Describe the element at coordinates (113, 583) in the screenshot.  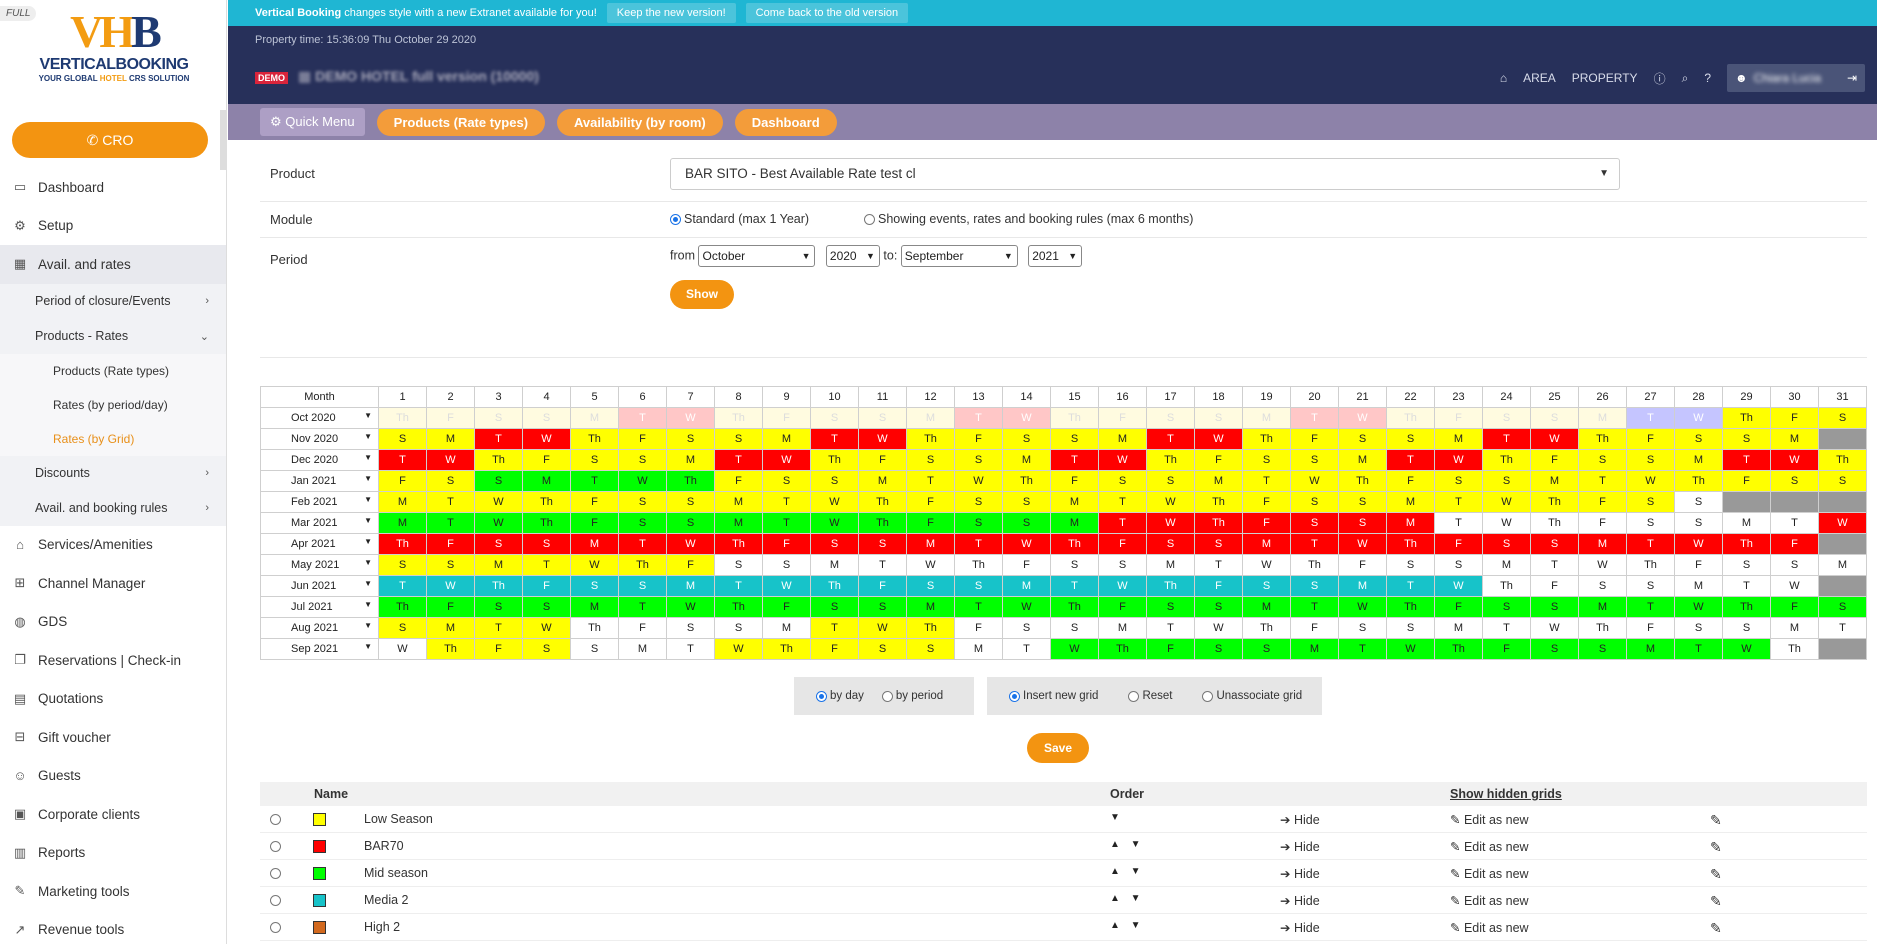
I see `sidebar-item-channel-manager: ⊞ Channel Manager` at that location.